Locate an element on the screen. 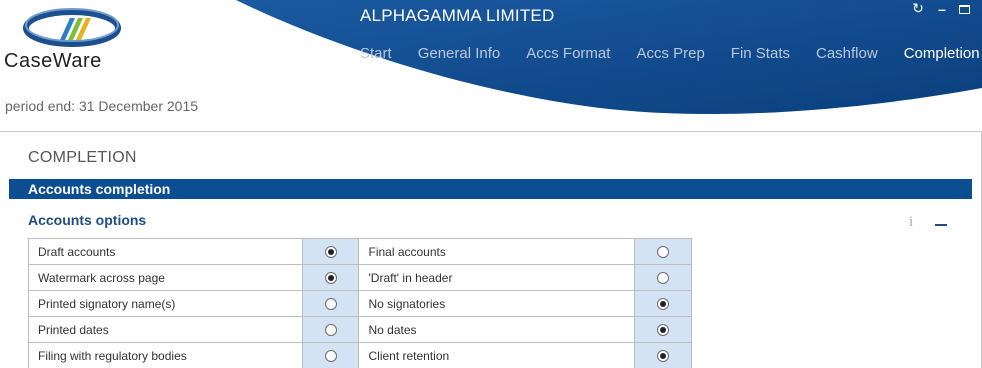 The width and height of the screenshot is (982, 368). table-row: Watermark across page 'Draft' in header is located at coordinates (360, 277).